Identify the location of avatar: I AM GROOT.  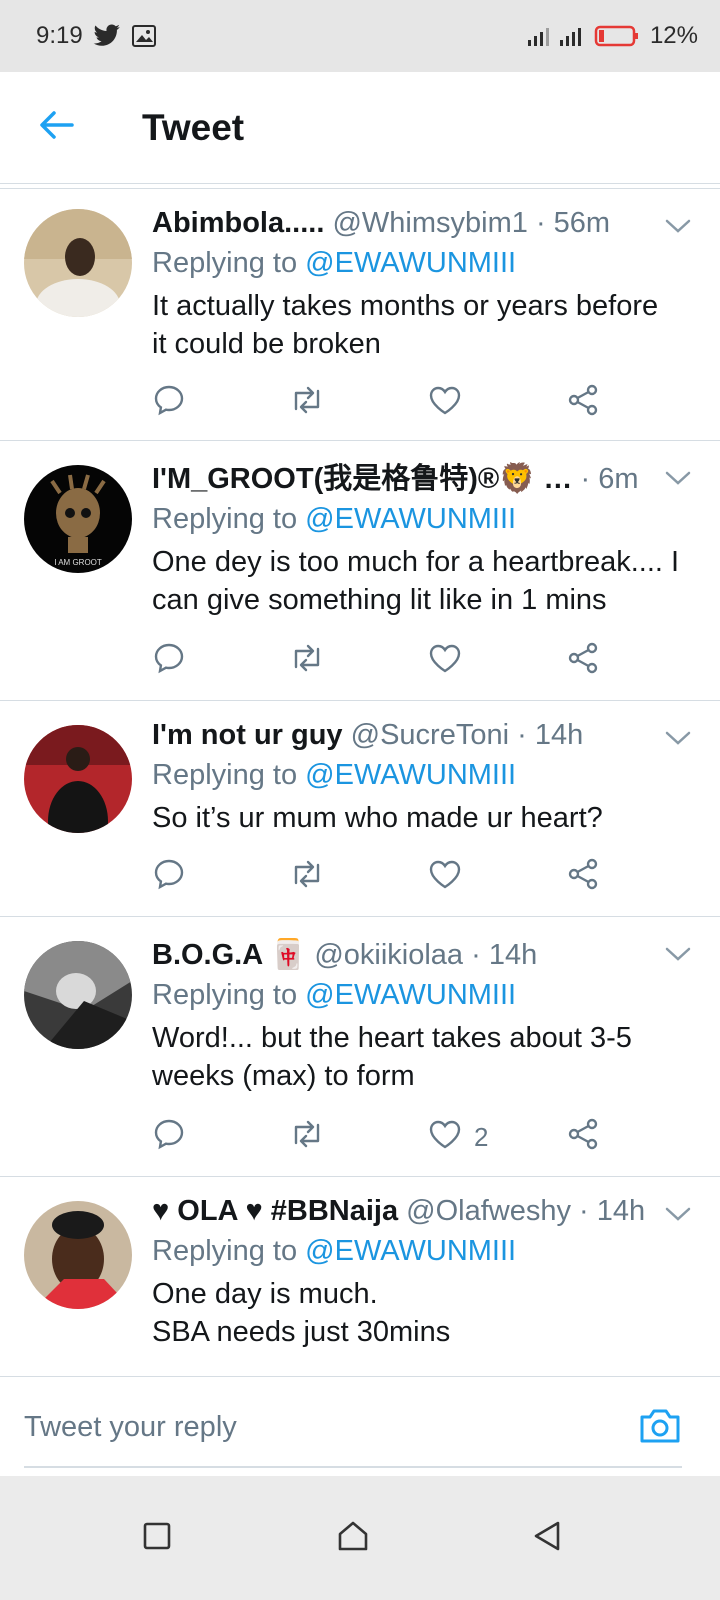
(78, 519).